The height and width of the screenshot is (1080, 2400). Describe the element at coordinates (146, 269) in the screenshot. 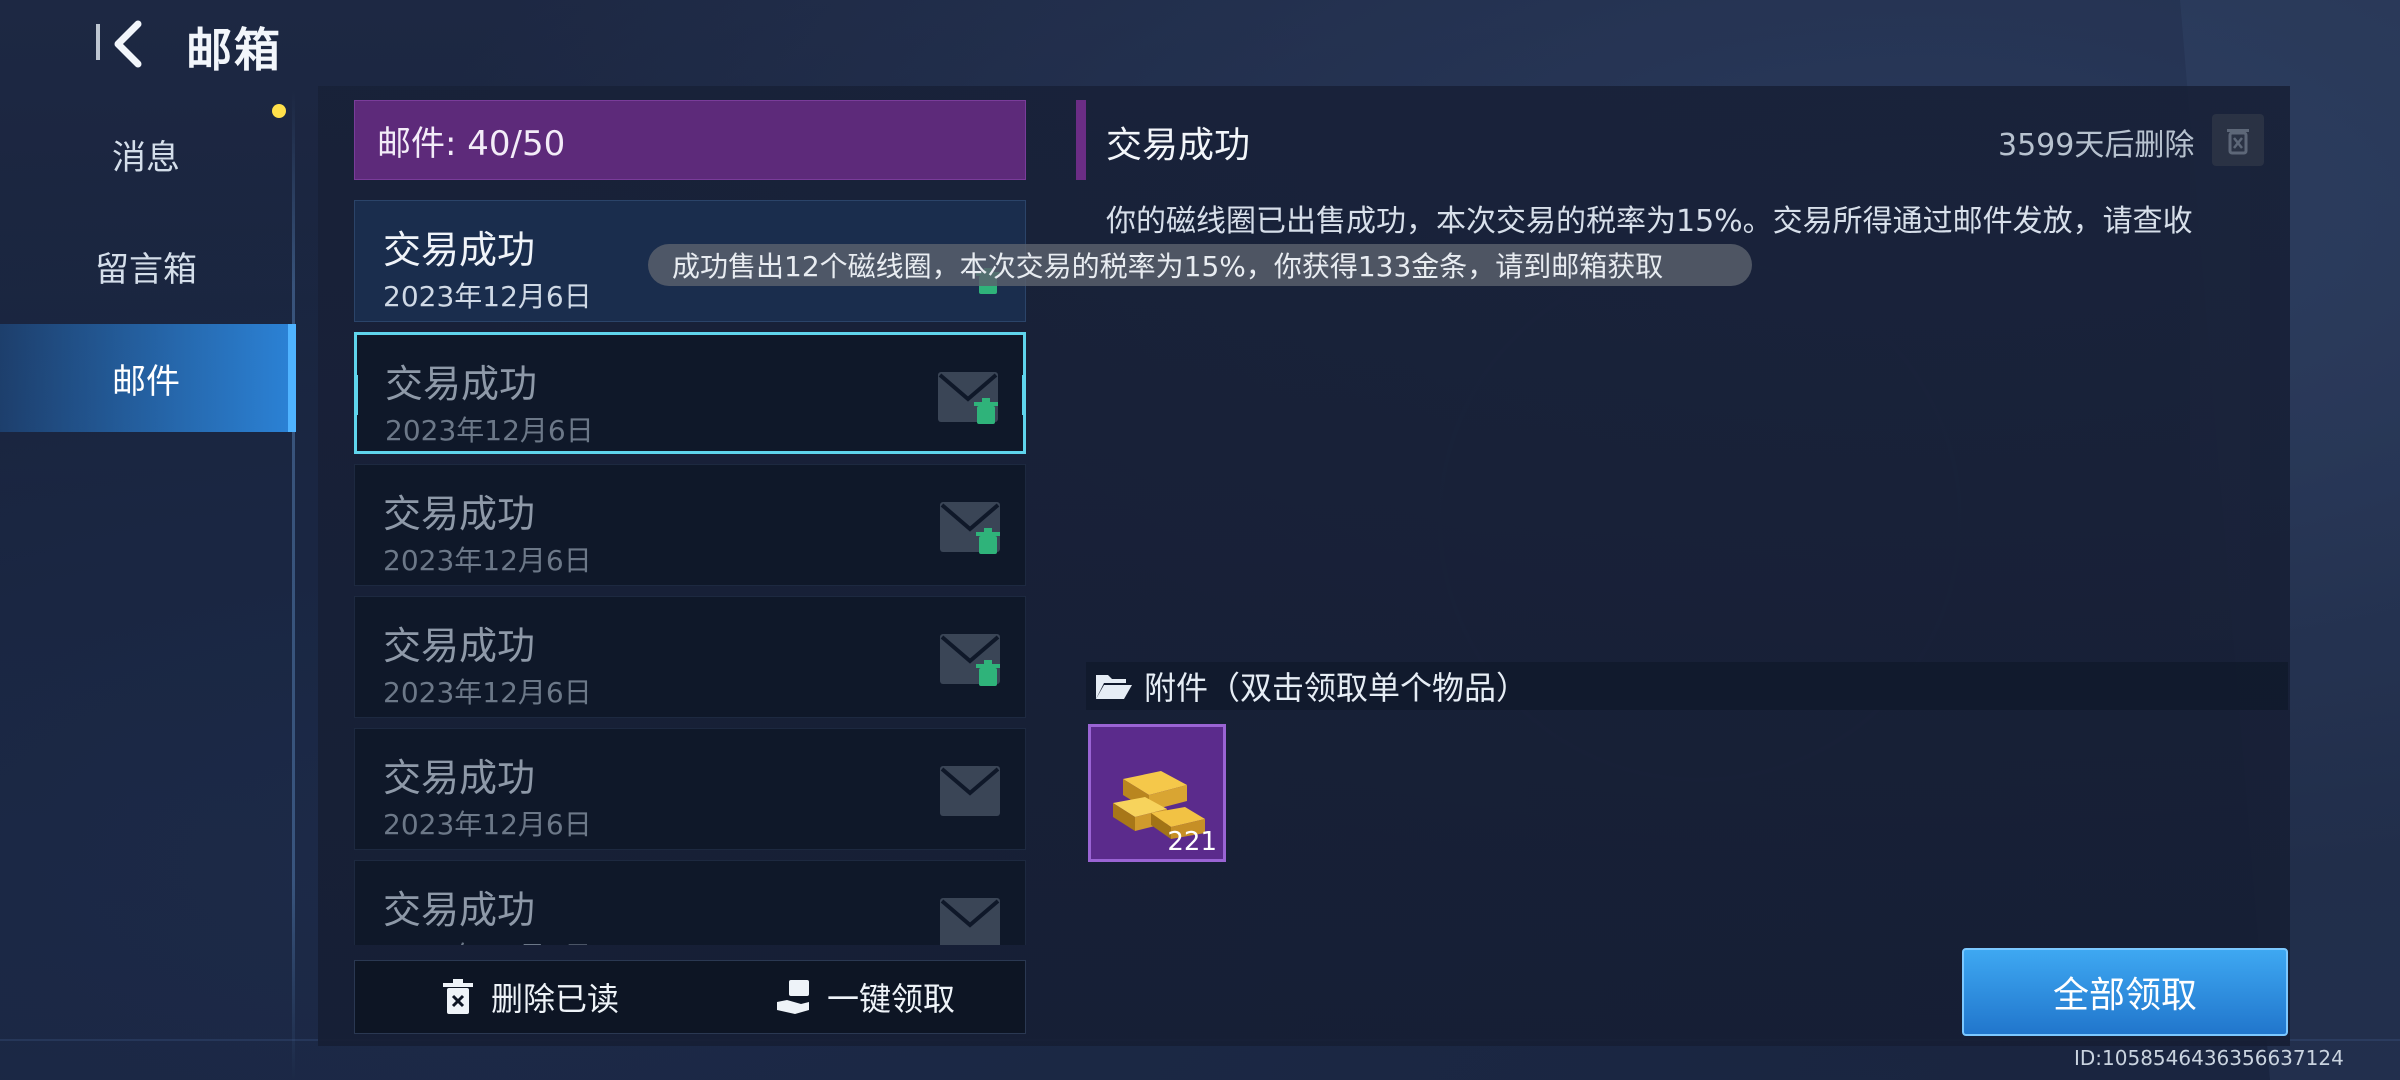

I see `sidebar-item-label: 留言箱` at that location.